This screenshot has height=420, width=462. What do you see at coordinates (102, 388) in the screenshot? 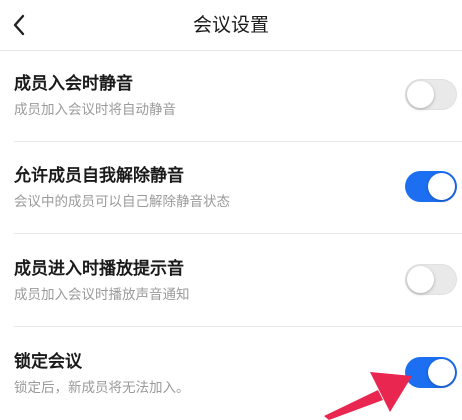
I see `setting-description: 锁定后，新成员将无法加入。` at bounding box center [102, 388].